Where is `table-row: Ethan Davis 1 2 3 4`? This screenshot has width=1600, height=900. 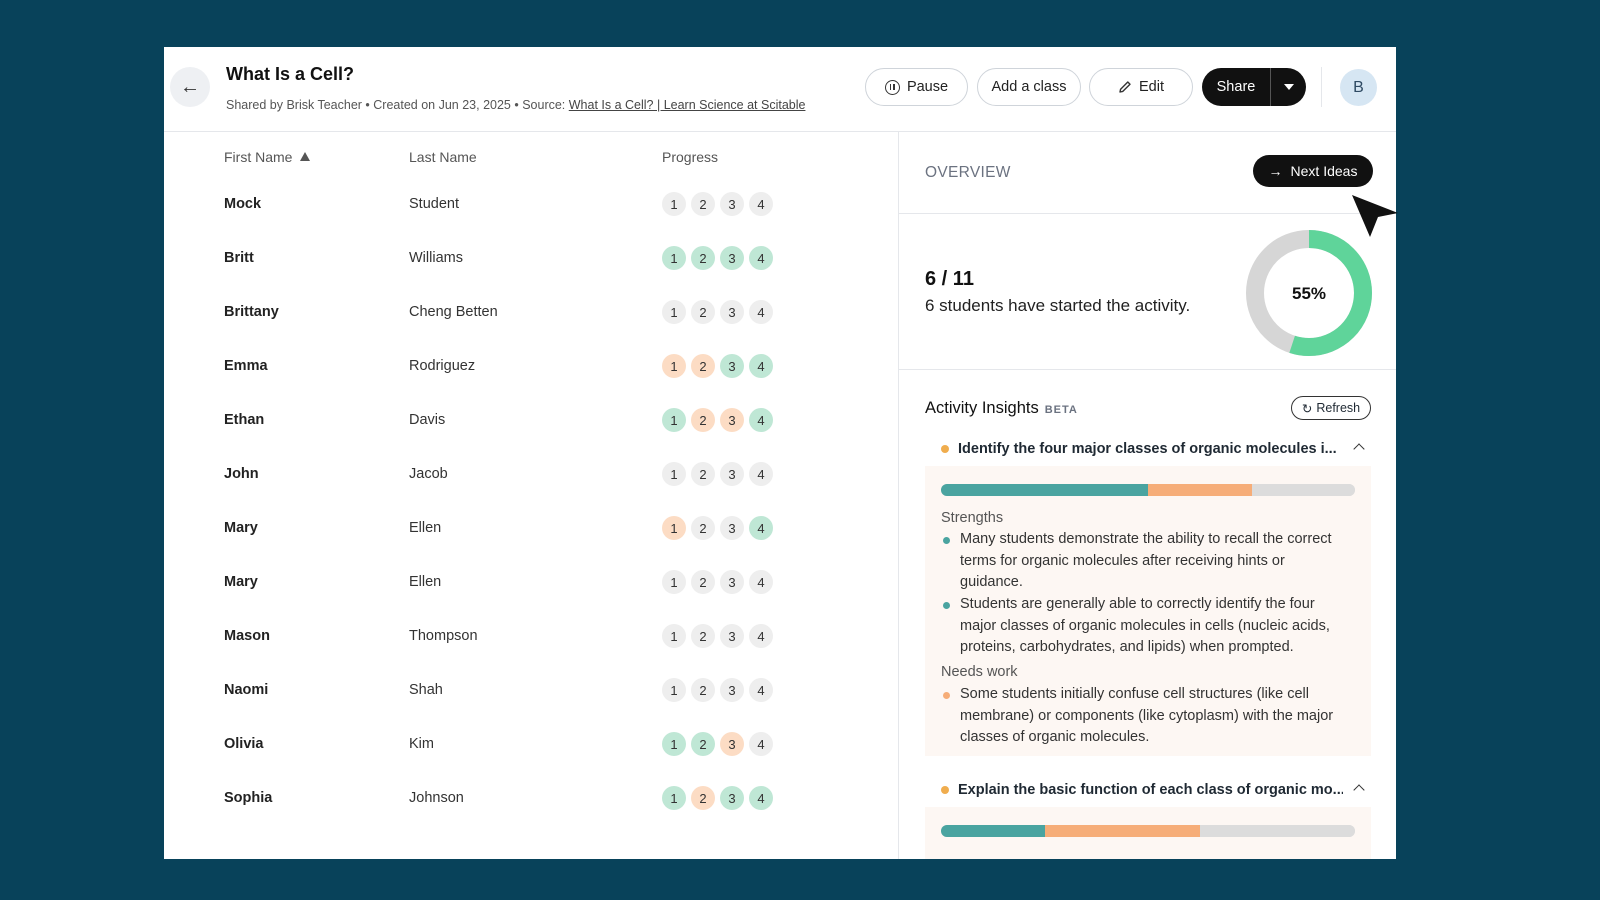
table-row: Ethan Davis 1 2 3 4 is located at coordinates (531, 420).